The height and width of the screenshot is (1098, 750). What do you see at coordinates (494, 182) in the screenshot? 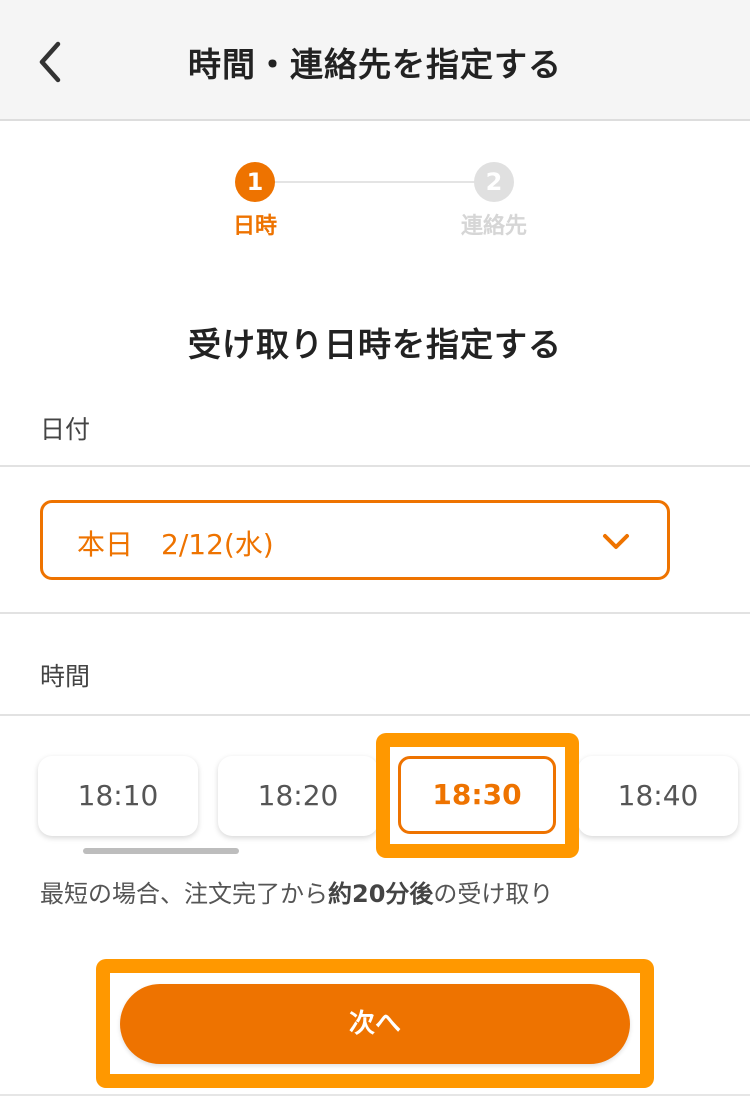
I see `step-2-circle: 2` at bounding box center [494, 182].